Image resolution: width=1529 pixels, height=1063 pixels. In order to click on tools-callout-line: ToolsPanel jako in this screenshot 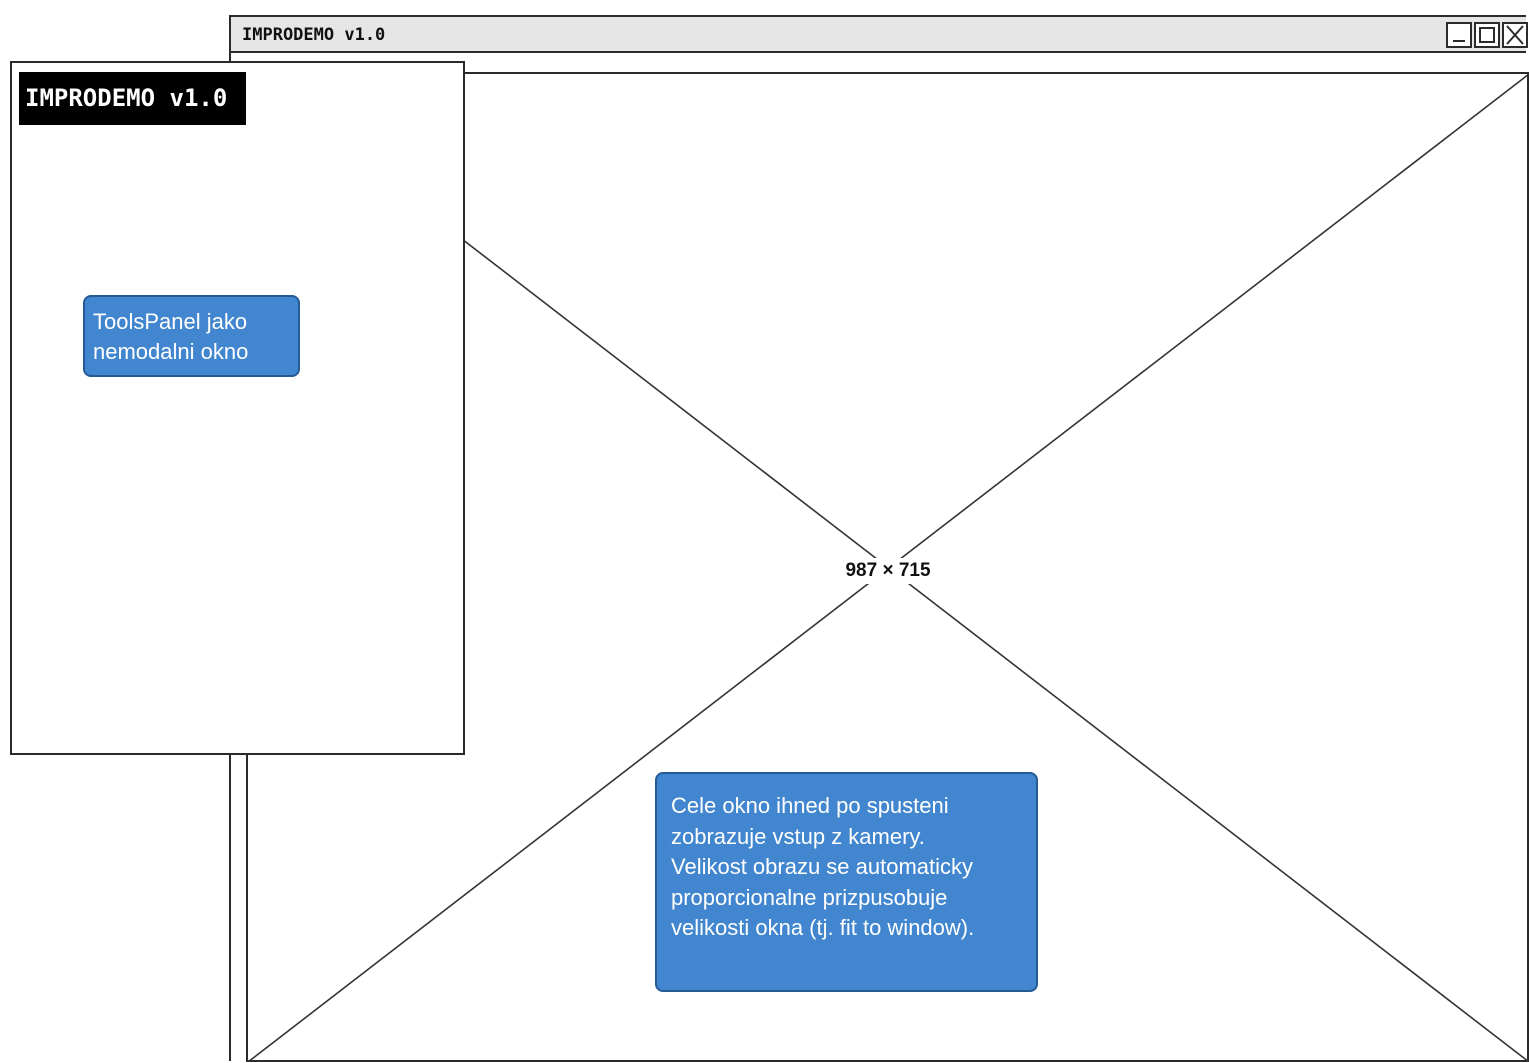, I will do `click(170, 321)`.